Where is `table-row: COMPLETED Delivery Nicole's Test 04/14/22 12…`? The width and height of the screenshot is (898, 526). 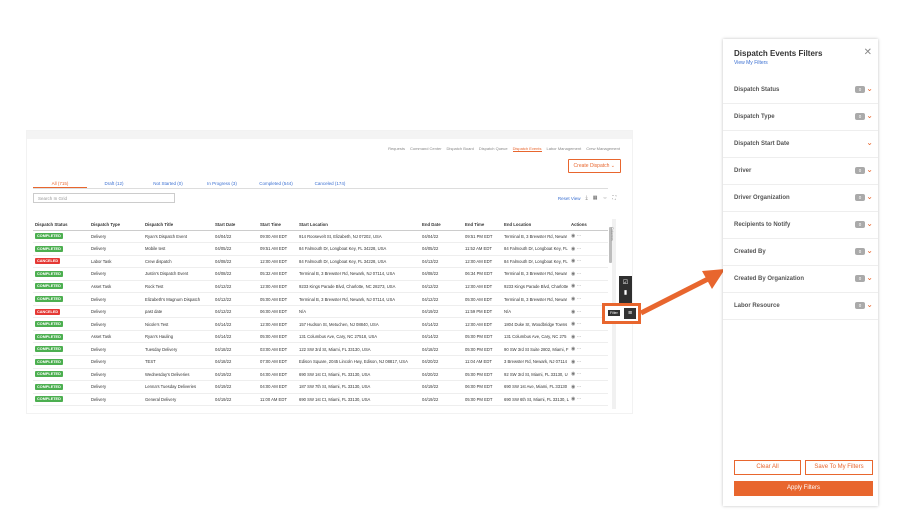
table-row: COMPLETED Delivery Nicole's Test 04/14/22 12… is located at coordinates (320, 324).